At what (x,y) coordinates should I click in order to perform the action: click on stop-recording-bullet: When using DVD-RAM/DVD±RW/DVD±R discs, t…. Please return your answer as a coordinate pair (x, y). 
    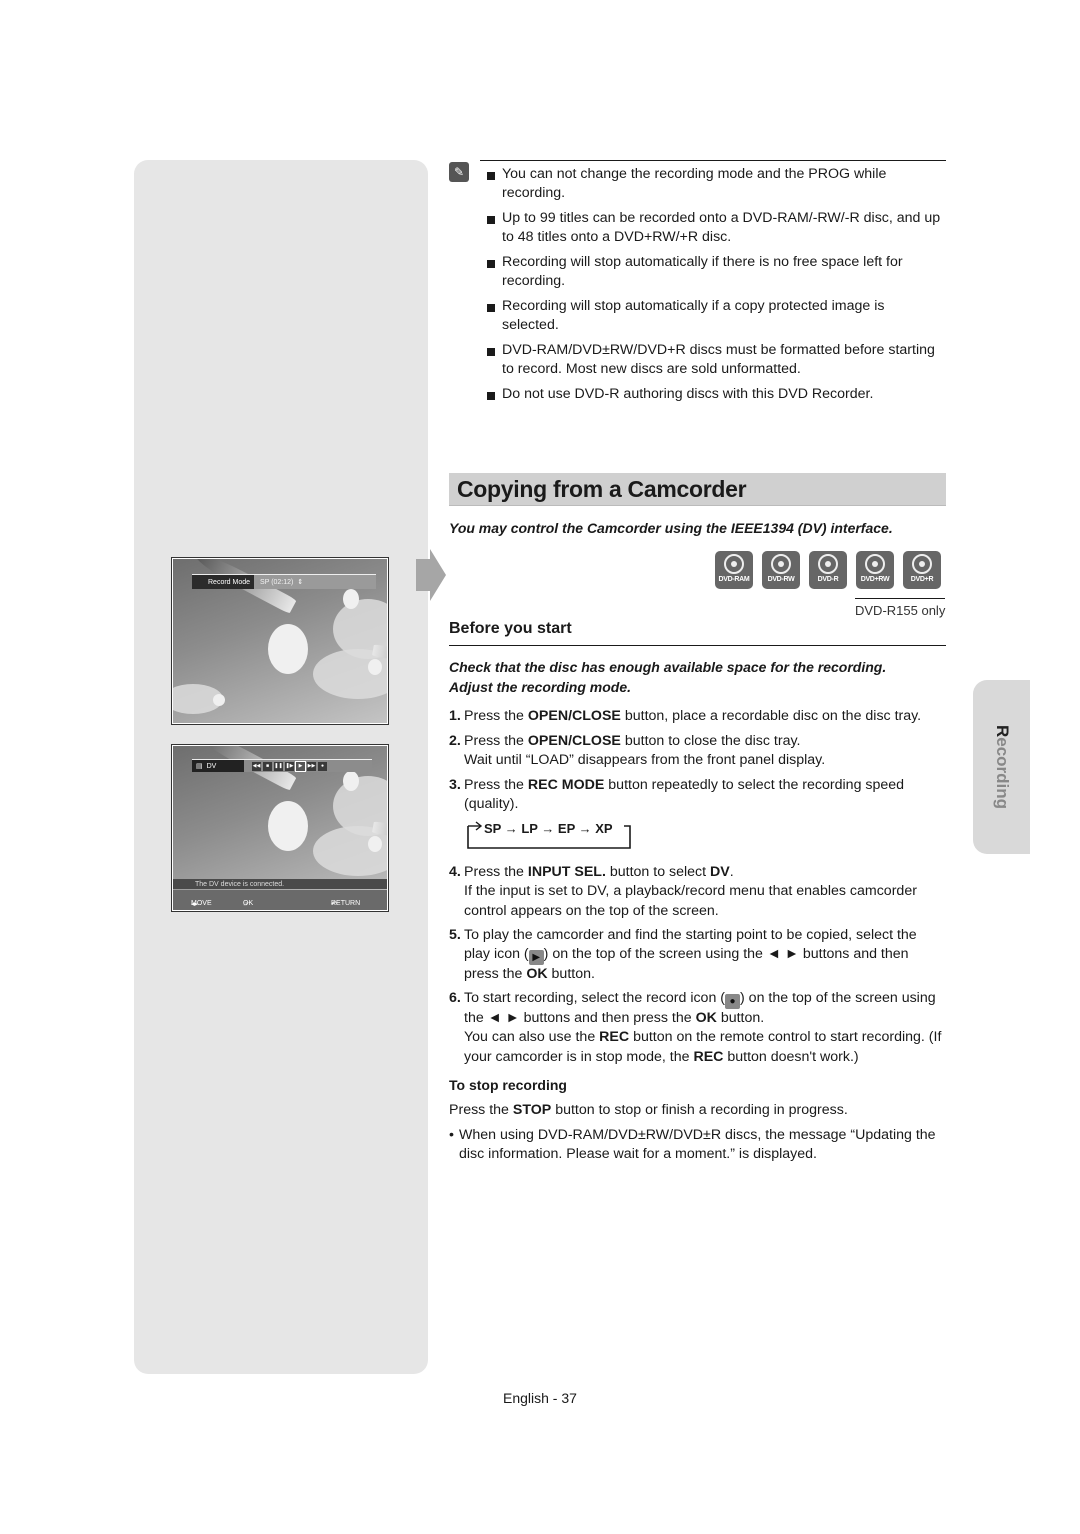
    Looking at the image, I should click on (697, 1145).